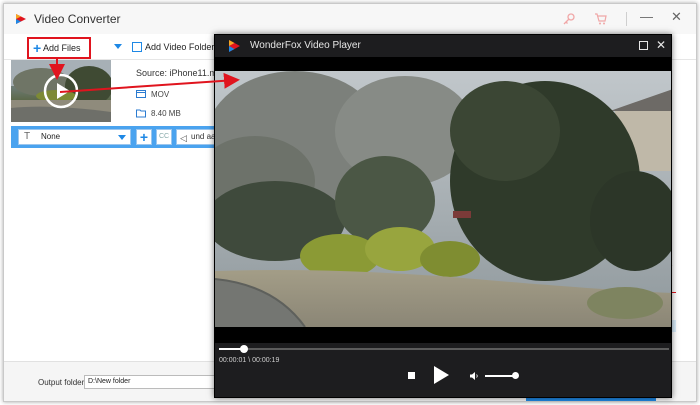 The width and height of the screenshot is (700, 405). Describe the element at coordinates (646, 17) in the screenshot. I see `minimize-button: —` at that location.